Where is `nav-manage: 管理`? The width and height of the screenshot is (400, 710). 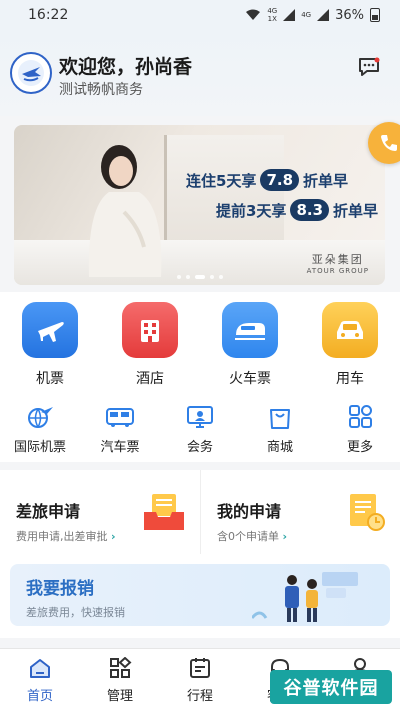
nav-manage: 管理 is located at coordinates (120, 679).